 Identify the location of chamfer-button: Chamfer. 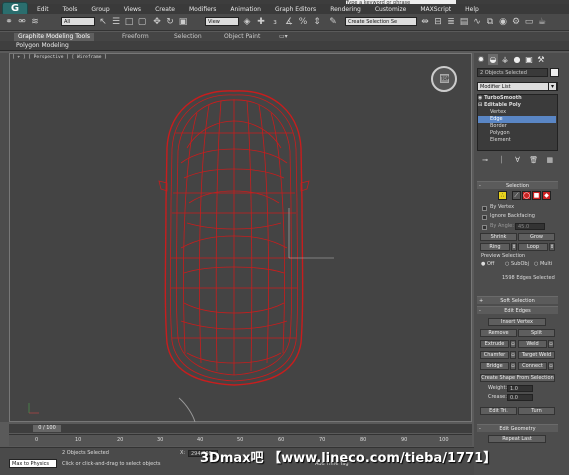
(494, 355).